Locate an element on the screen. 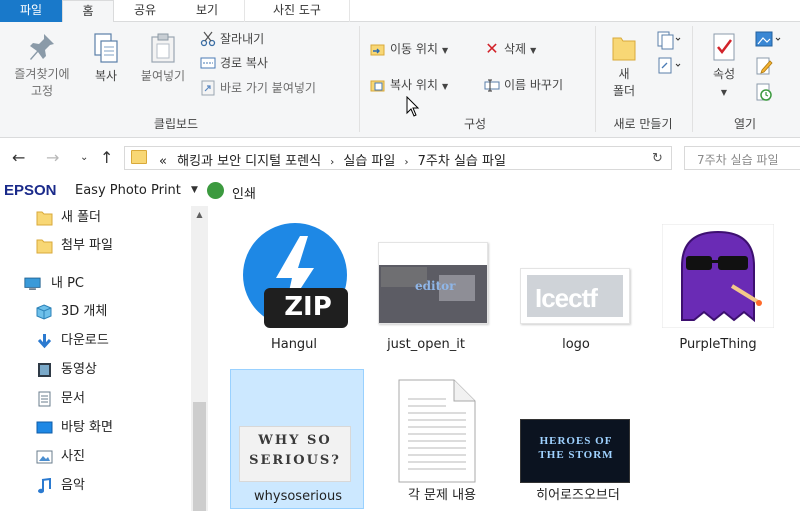  up-button: ↑ is located at coordinates (106, 157).